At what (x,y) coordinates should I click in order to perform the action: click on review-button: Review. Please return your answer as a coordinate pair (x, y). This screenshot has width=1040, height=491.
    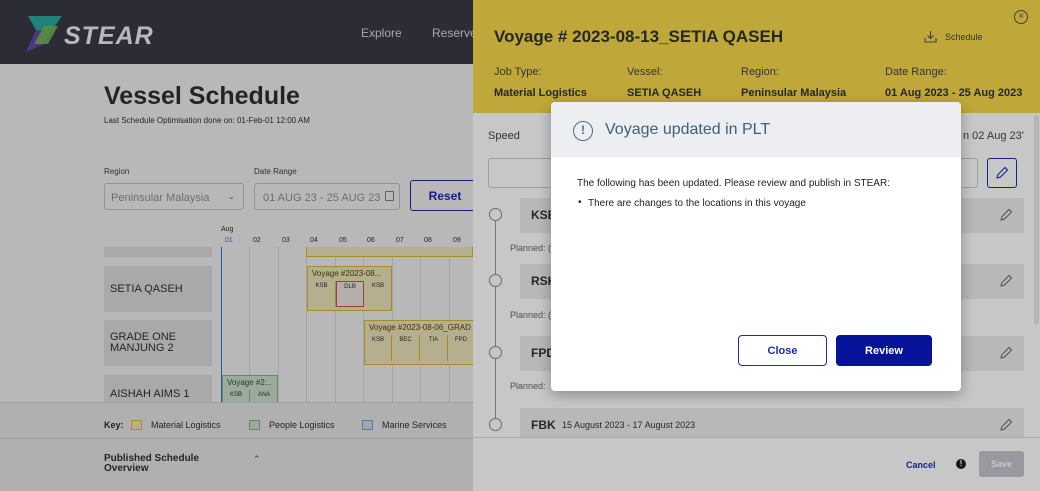
    Looking at the image, I should click on (884, 350).